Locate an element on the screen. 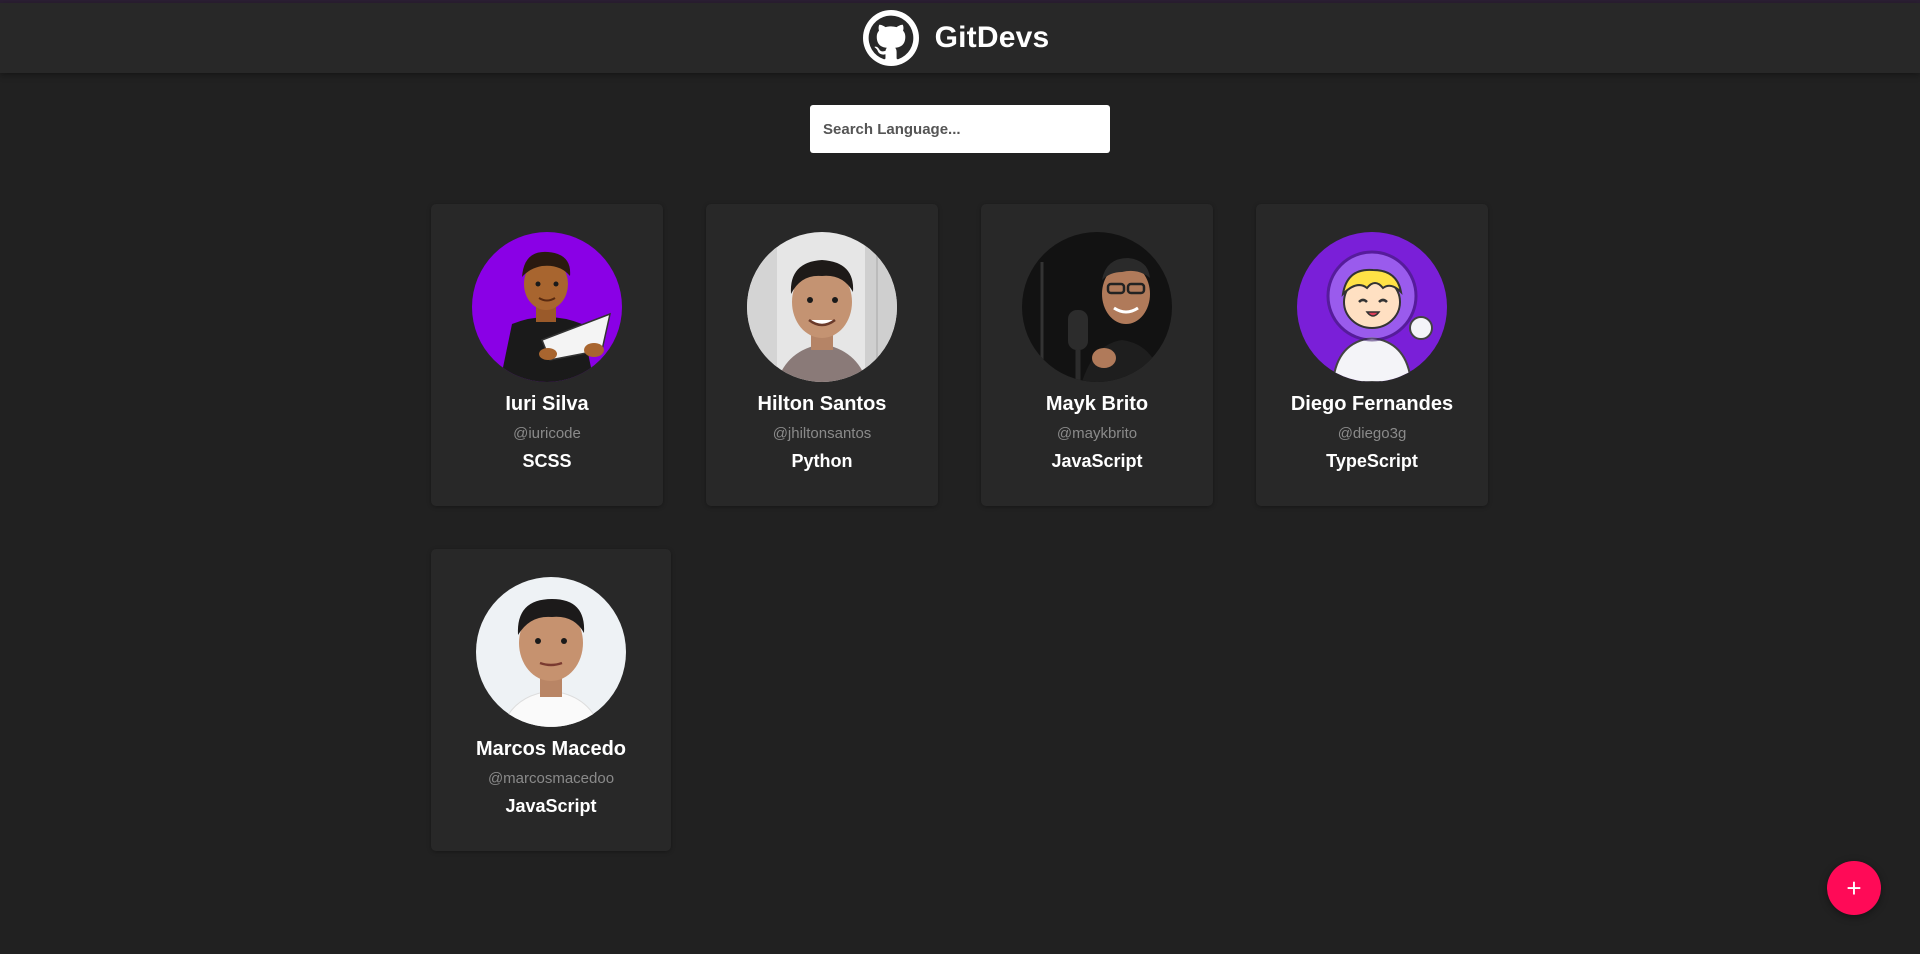 This screenshot has height=954, width=1920. search-input is located at coordinates (960, 129).